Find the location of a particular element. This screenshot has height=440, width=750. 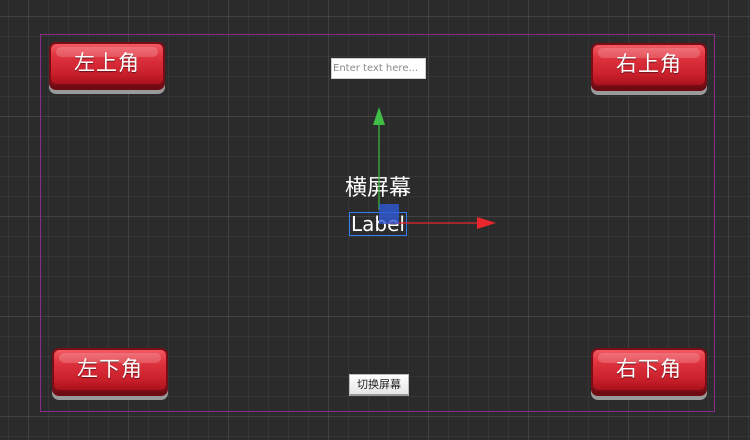

bottom-right-button: 右下角 is located at coordinates (649, 370).